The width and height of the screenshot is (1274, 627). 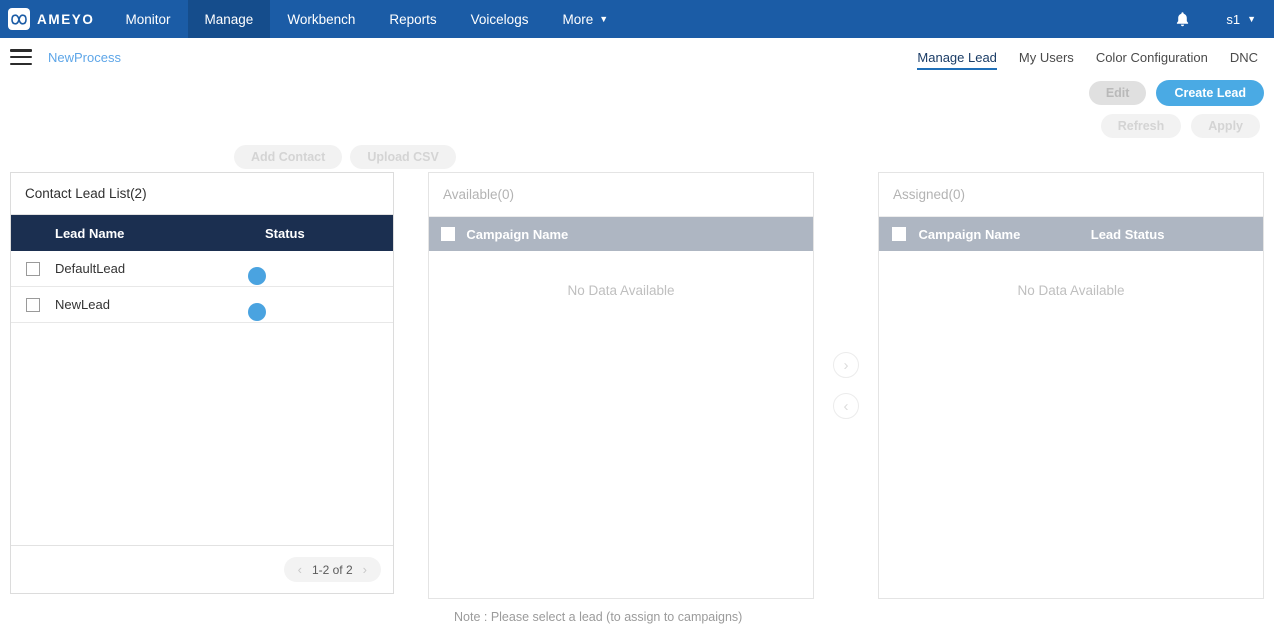 I want to click on pagination-range-label: 1-2 of 2, so click(x=332, y=569).